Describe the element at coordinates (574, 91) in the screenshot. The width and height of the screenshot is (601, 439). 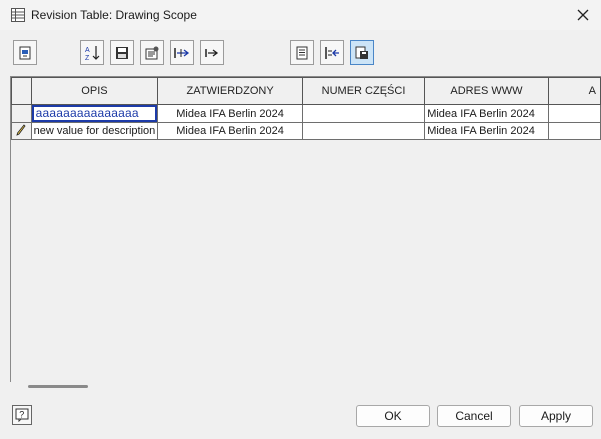
I see `column-header-a: A` at that location.